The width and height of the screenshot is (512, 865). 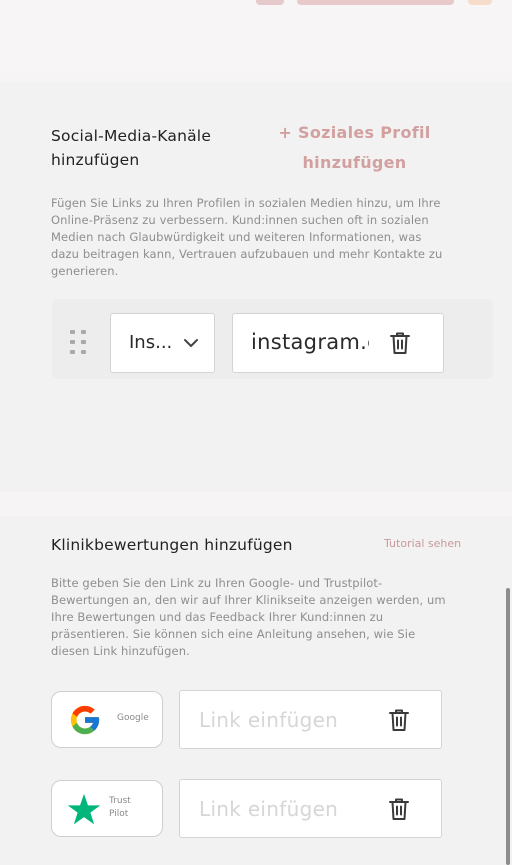 What do you see at coordinates (95, 160) in the screenshot?
I see `social-title-line2: hinzufügen` at bounding box center [95, 160].